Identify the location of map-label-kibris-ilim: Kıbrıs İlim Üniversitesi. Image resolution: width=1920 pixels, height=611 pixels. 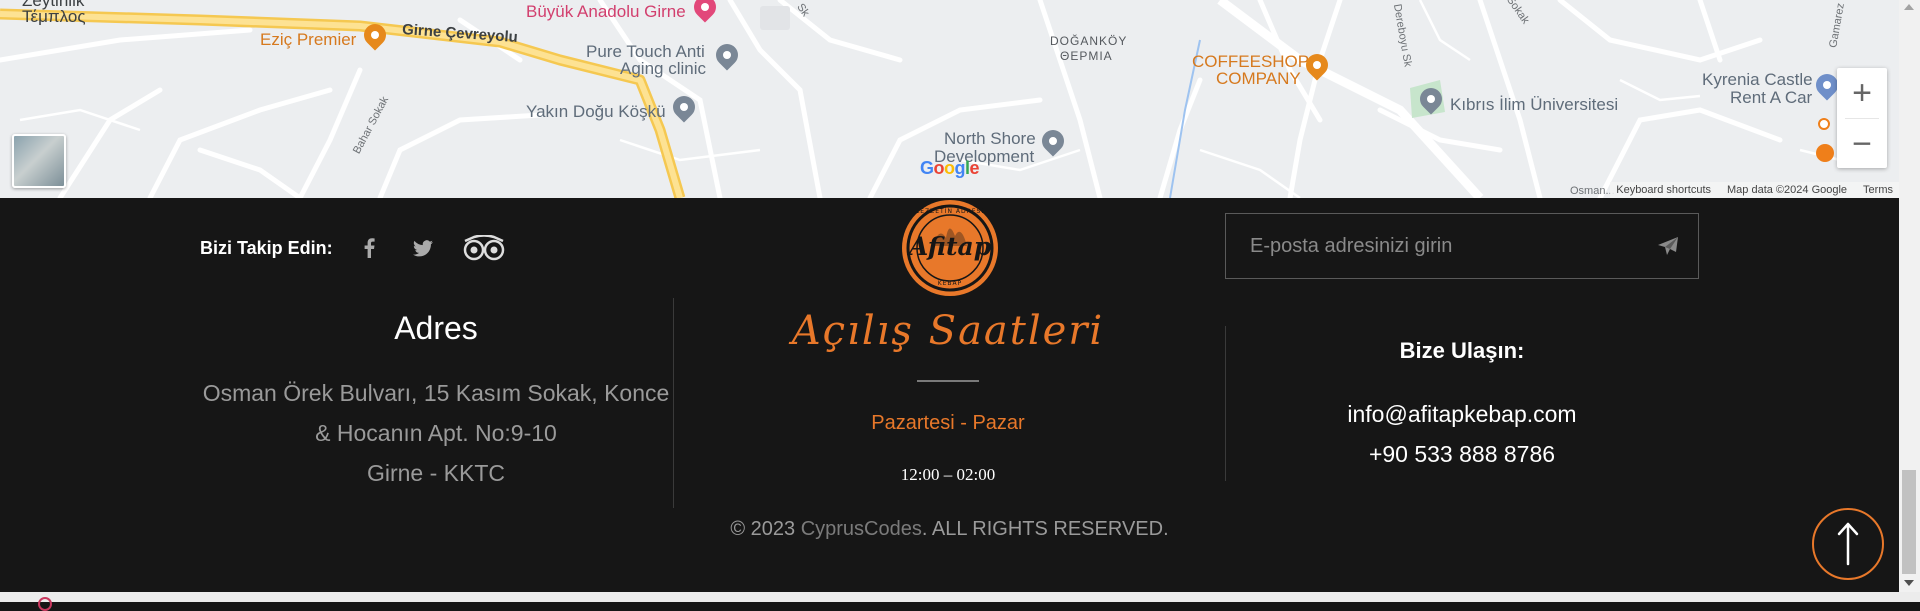
(1534, 104).